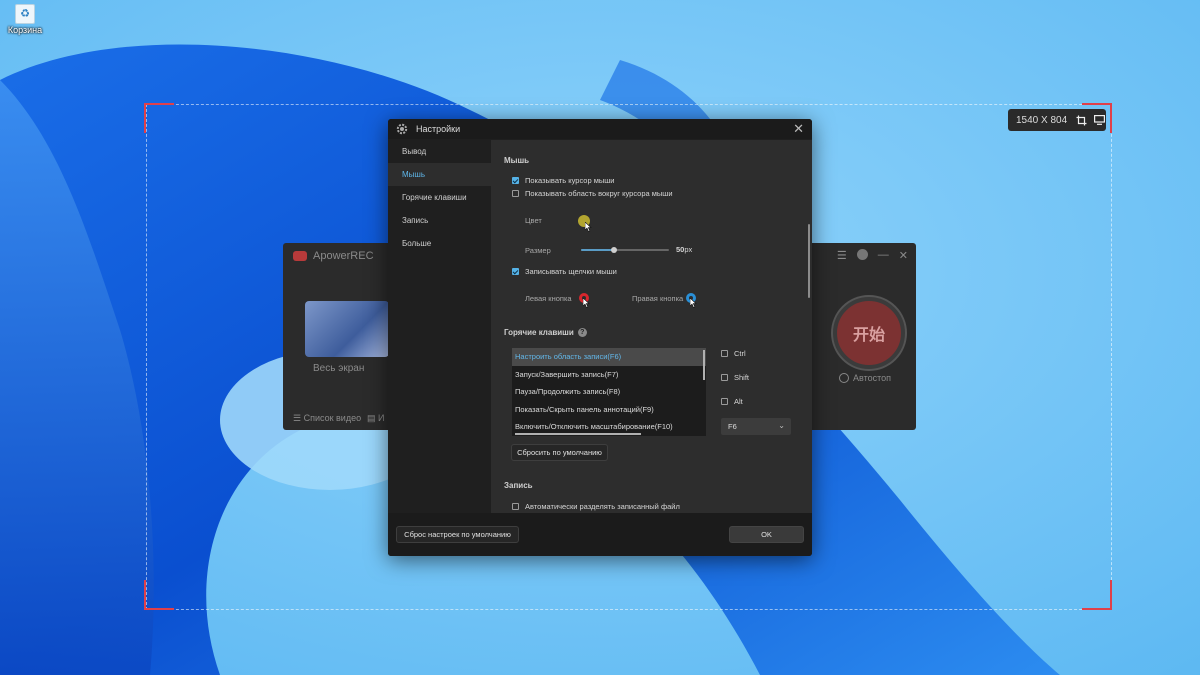 The image size is (1200, 675). What do you see at coordinates (599, 193) in the screenshot?
I see `show-area-label: Показывать область вокруг курсора мыши` at bounding box center [599, 193].